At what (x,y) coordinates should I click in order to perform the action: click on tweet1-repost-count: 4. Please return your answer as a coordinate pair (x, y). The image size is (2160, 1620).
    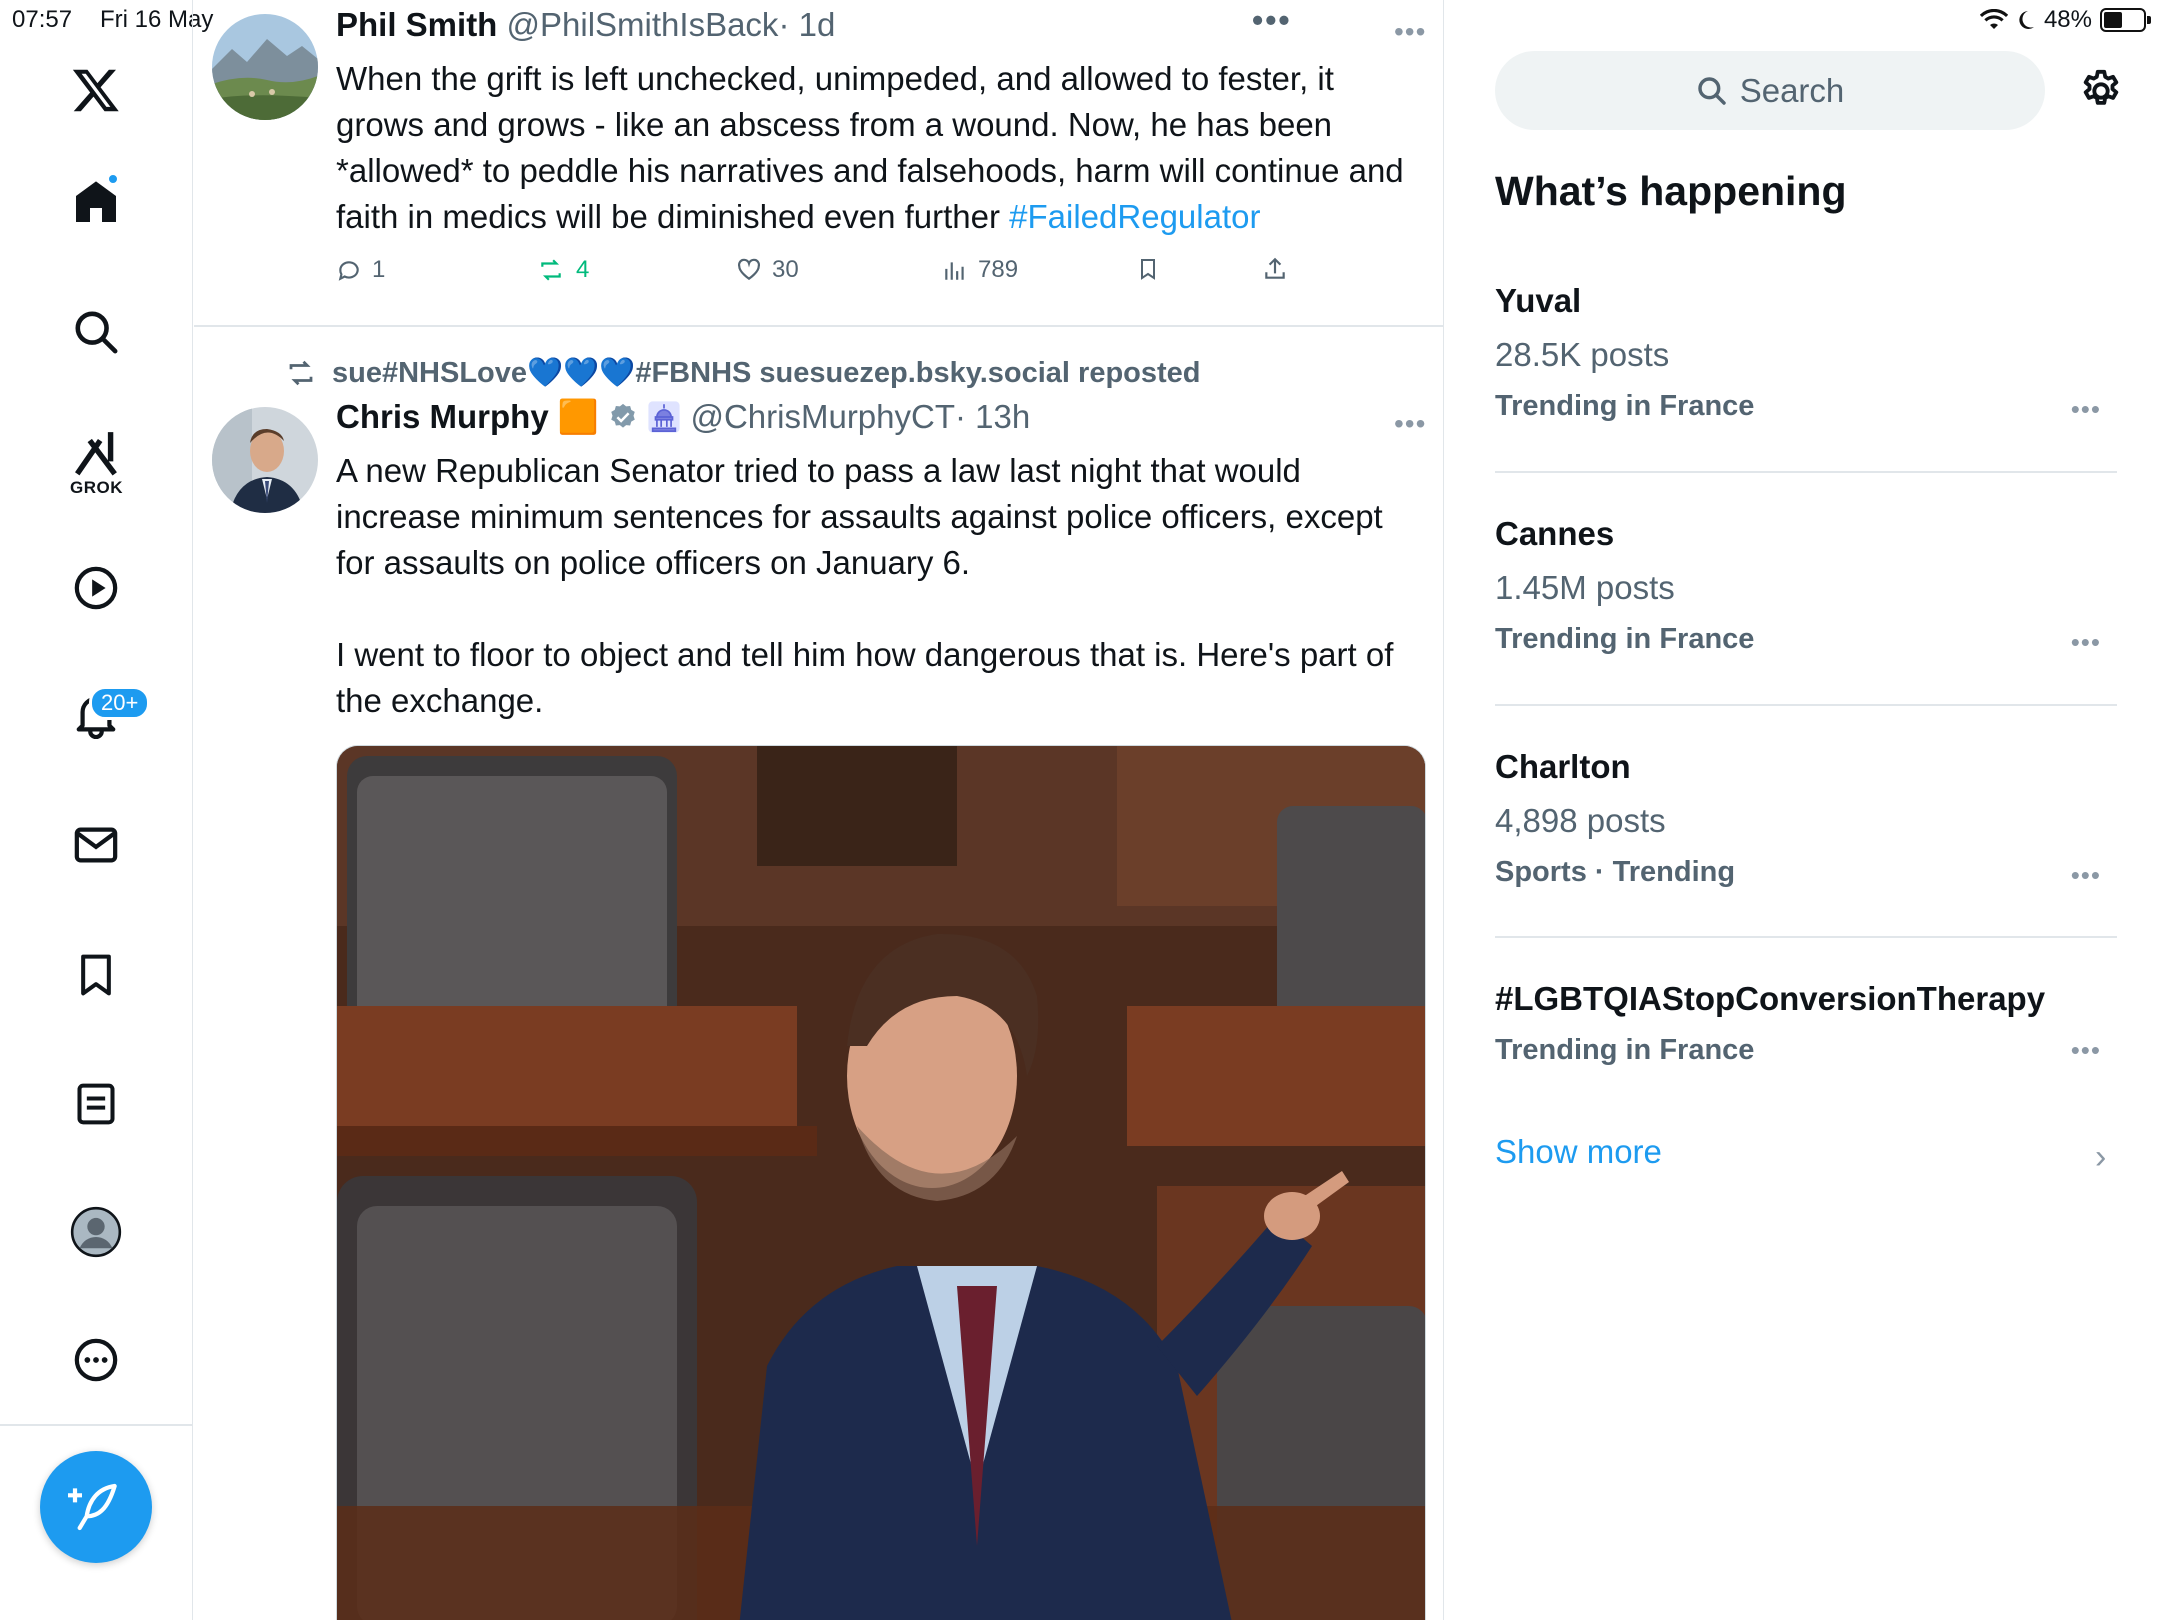
    Looking at the image, I should click on (583, 269).